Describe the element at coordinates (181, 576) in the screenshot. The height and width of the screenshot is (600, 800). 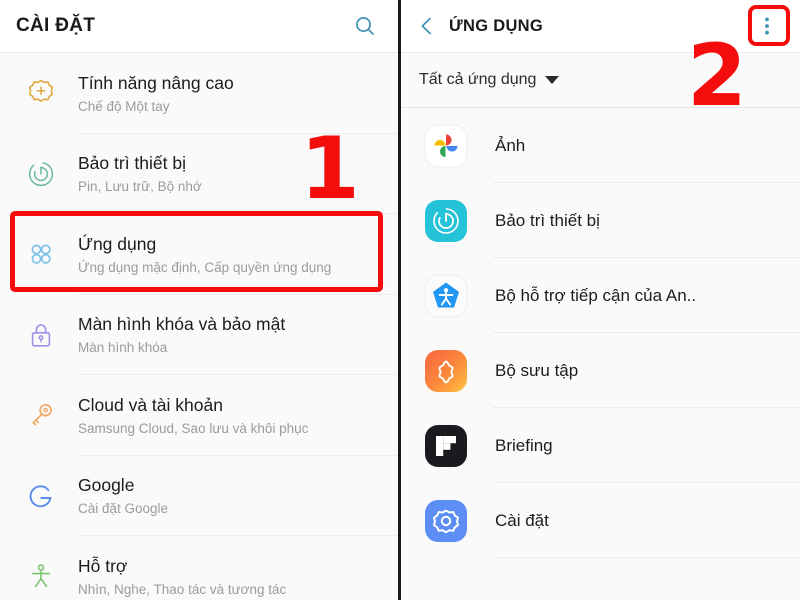
I see `settings-row-text: Hỗ trợ Nhìn, Nghe, Thao tác và tương tác` at that location.